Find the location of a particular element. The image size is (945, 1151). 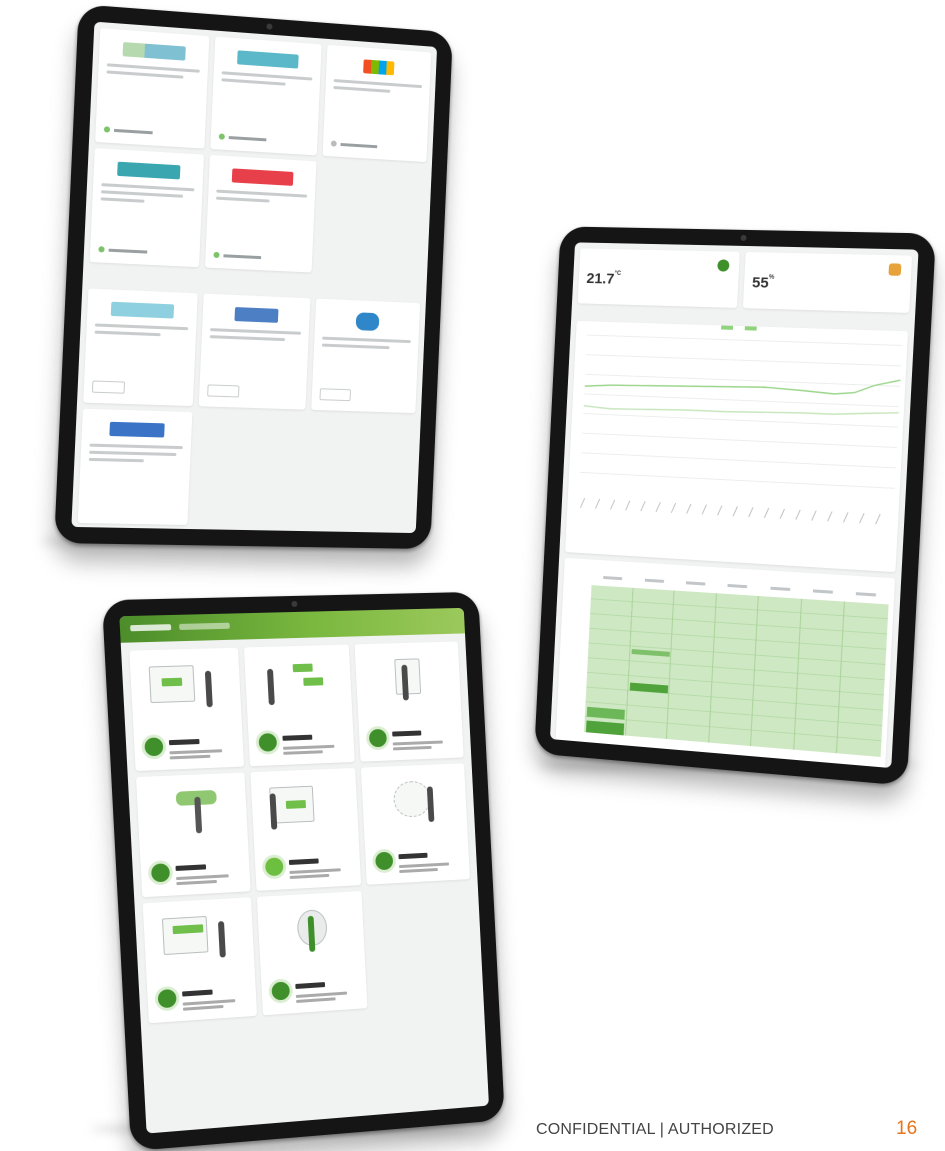

tile-devices is located at coordinates (415, 824).